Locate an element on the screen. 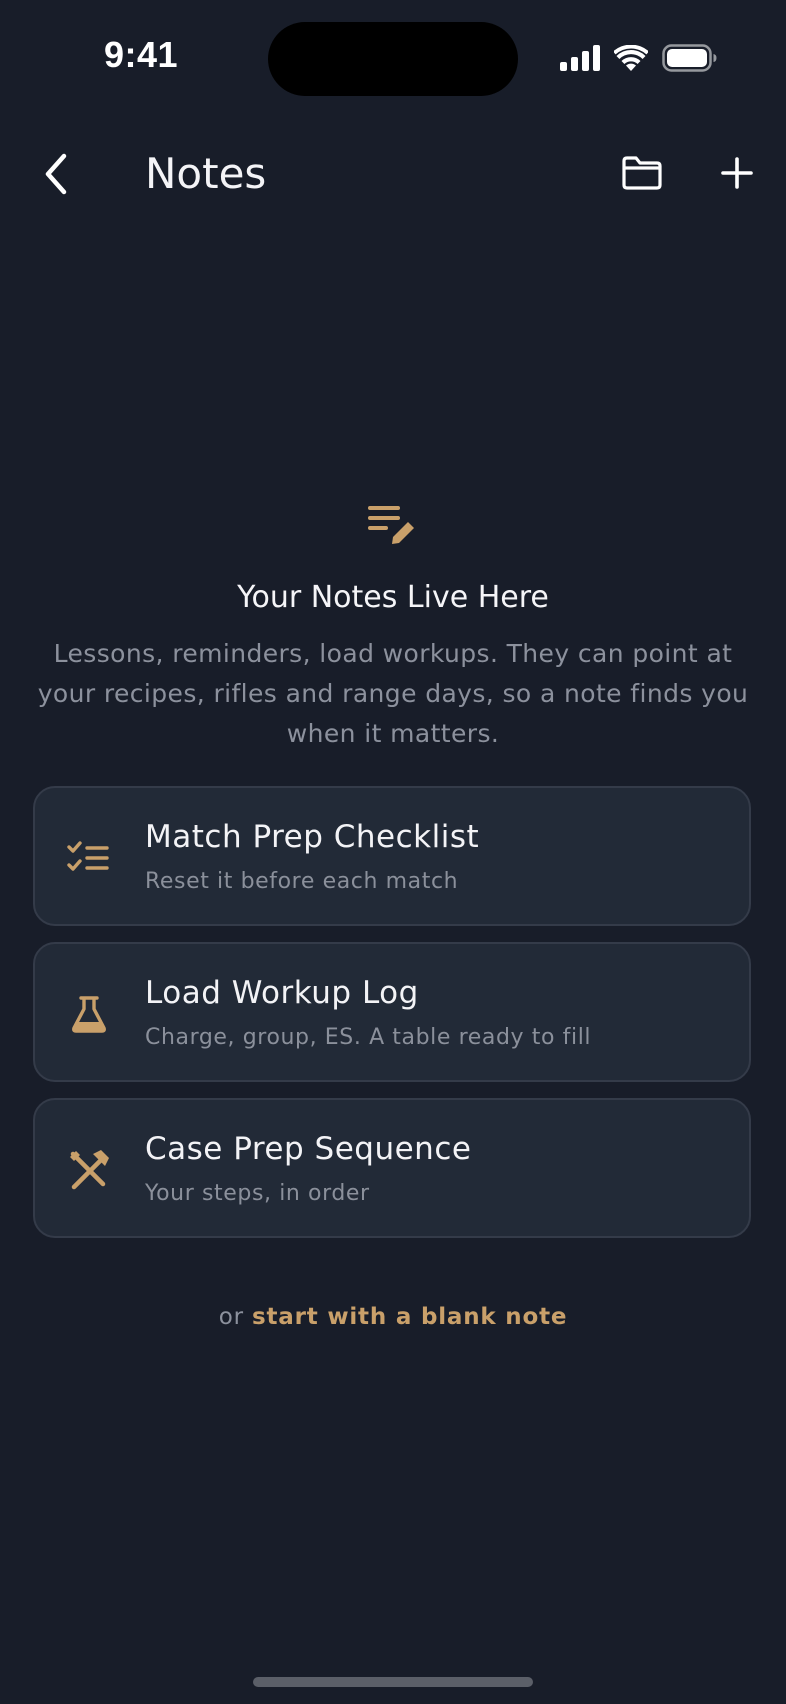 The image size is (786, 1704). template-subtitle: Your steps, in order is located at coordinates (257, 1193).